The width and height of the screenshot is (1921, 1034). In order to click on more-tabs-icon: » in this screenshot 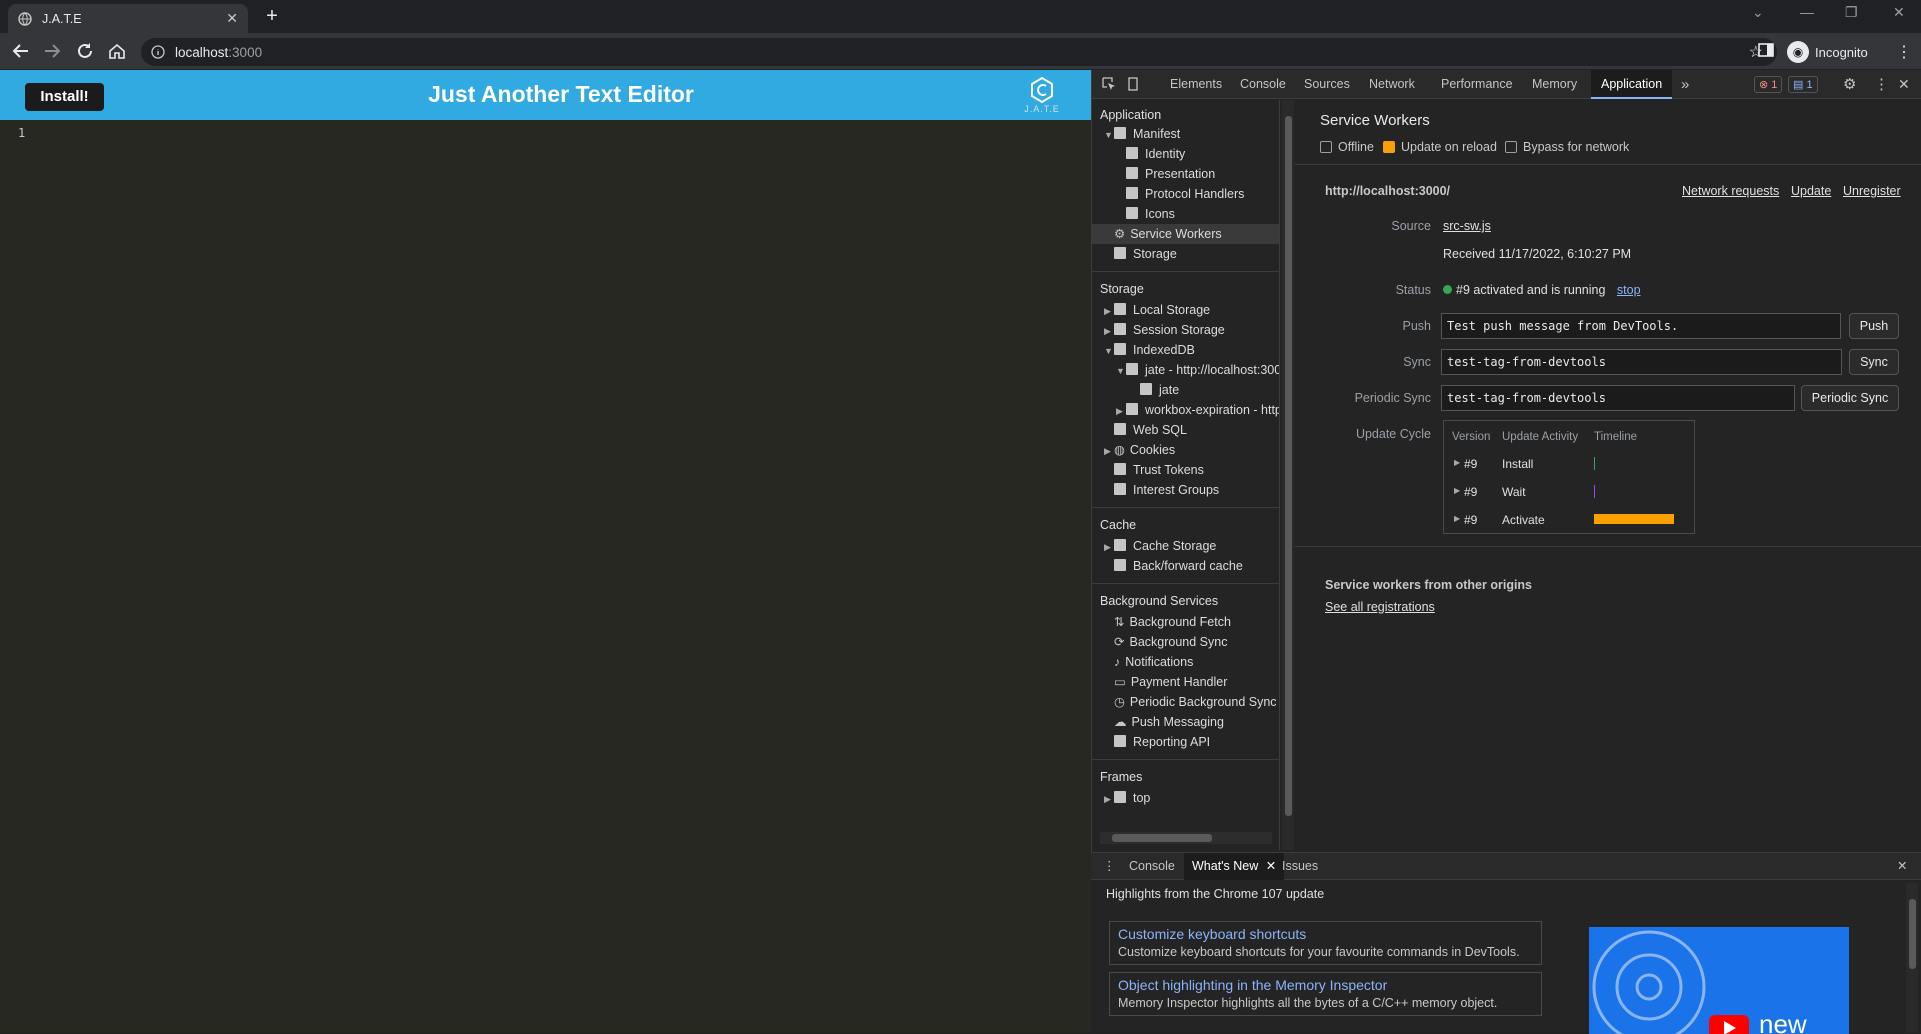, I will do `click(1685, 84)`.